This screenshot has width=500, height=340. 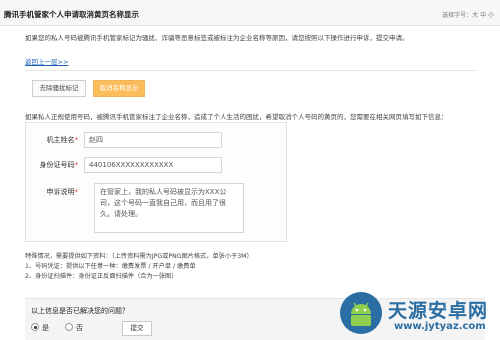 I want to click on header-bar: 腾讯手机管家个人申请取消黄页名称显示 选择字号：大 中 小, so click(x=250, y=13).